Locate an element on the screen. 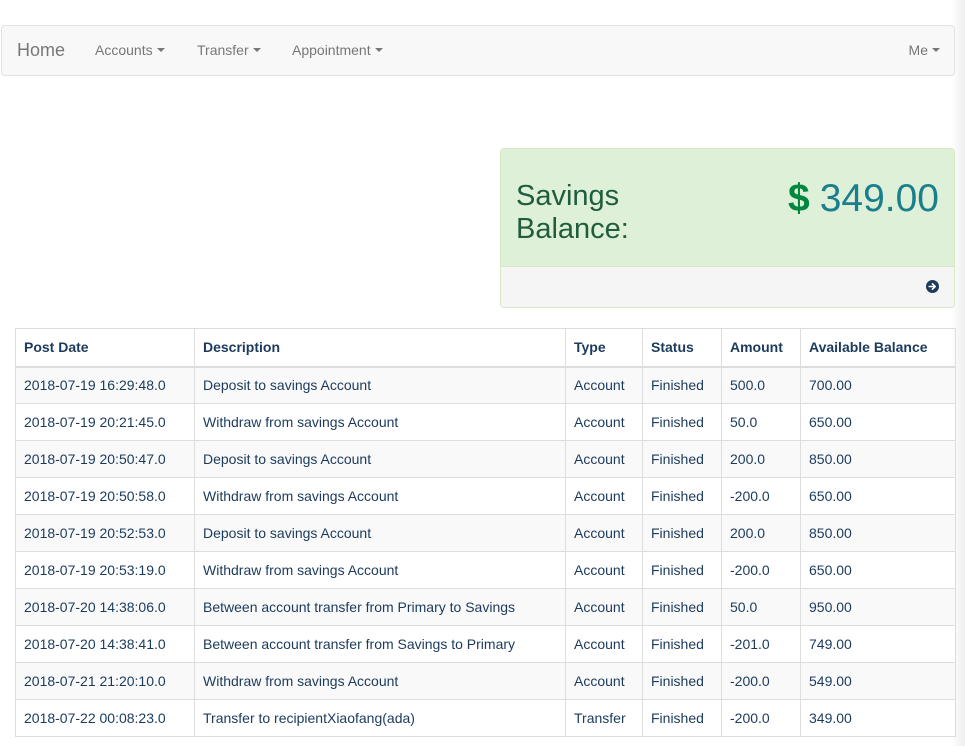  accounts-dropdown: Accounts is located at coordinates (130, 50).